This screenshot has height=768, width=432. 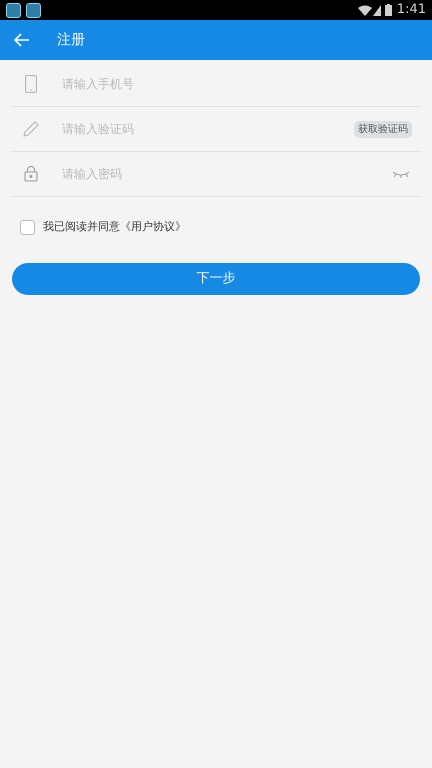 What do you see at coordinates (31, 129) in the screenshot?
I see `pencil-icon` at bounding box center [31, 129].